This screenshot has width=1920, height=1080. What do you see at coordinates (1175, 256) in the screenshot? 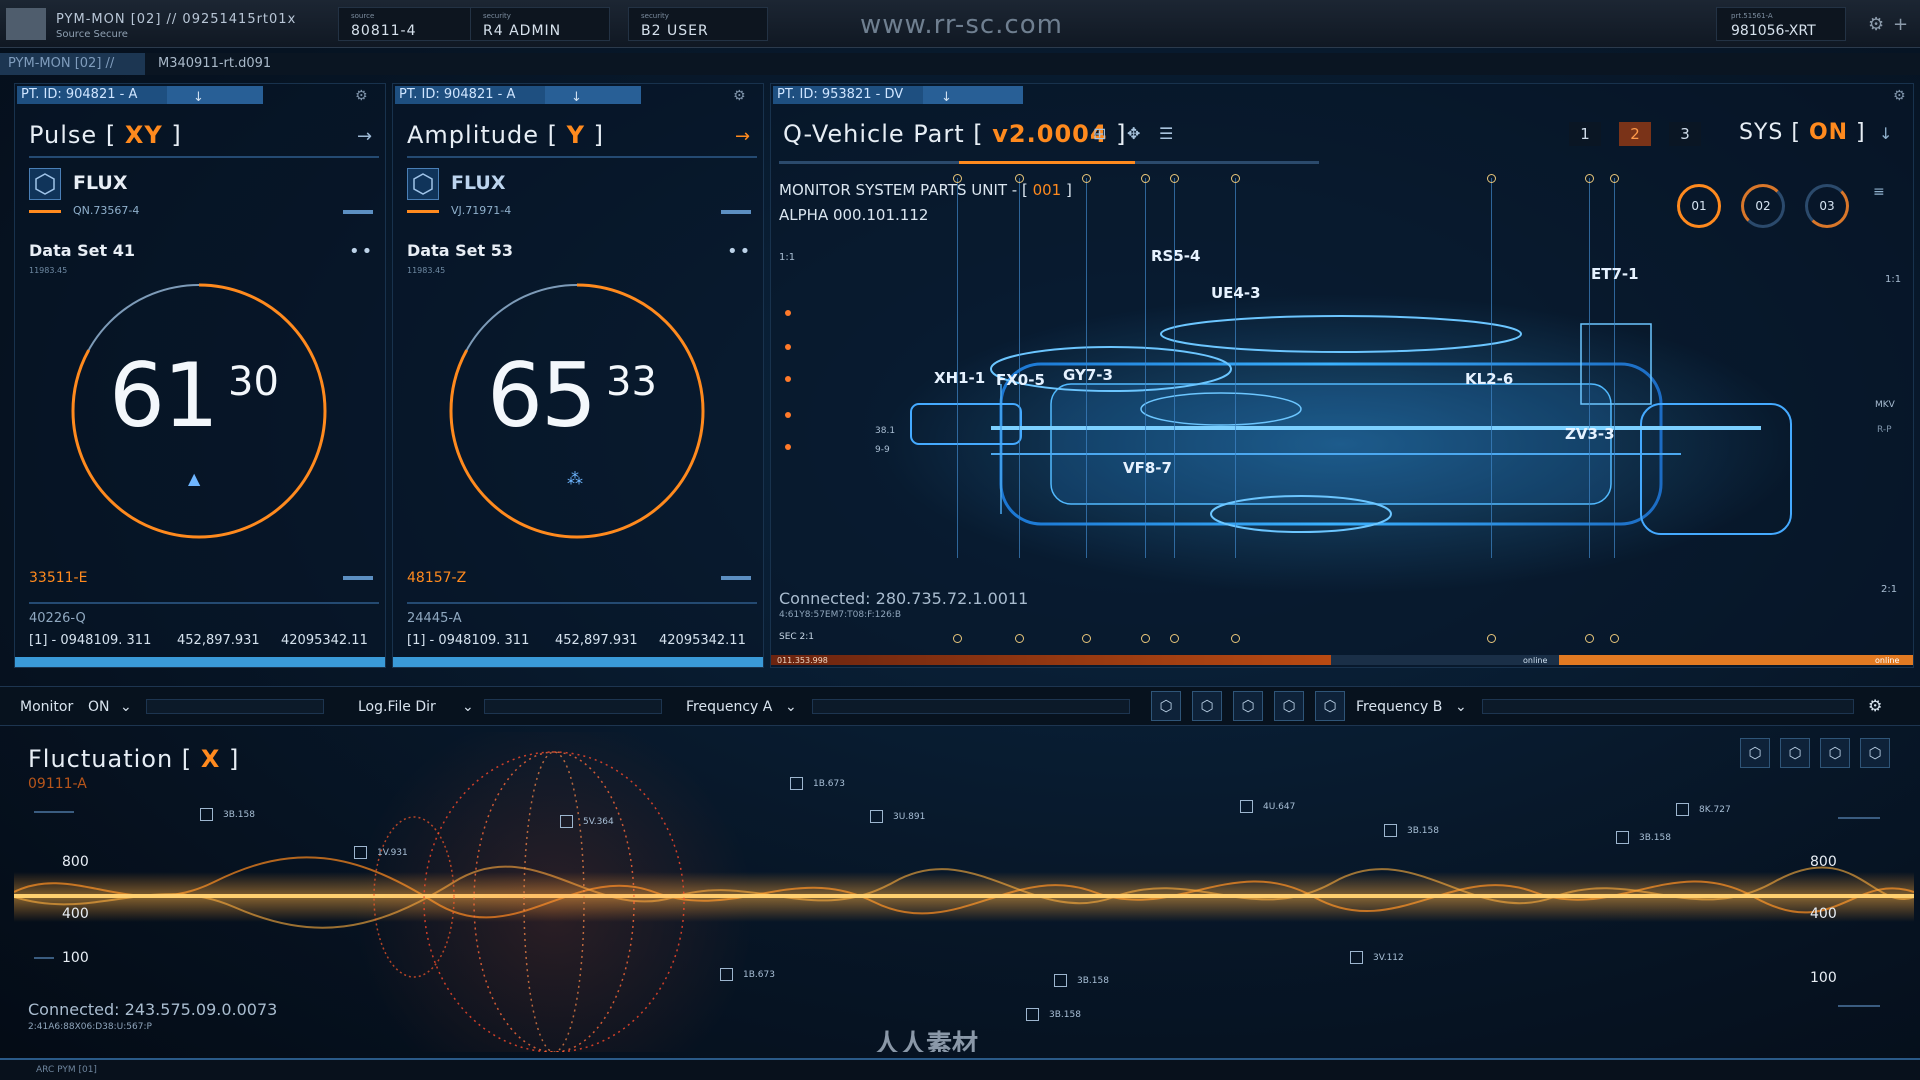
I see `part-label: RS5-4` at bounding box center [1175, 256].